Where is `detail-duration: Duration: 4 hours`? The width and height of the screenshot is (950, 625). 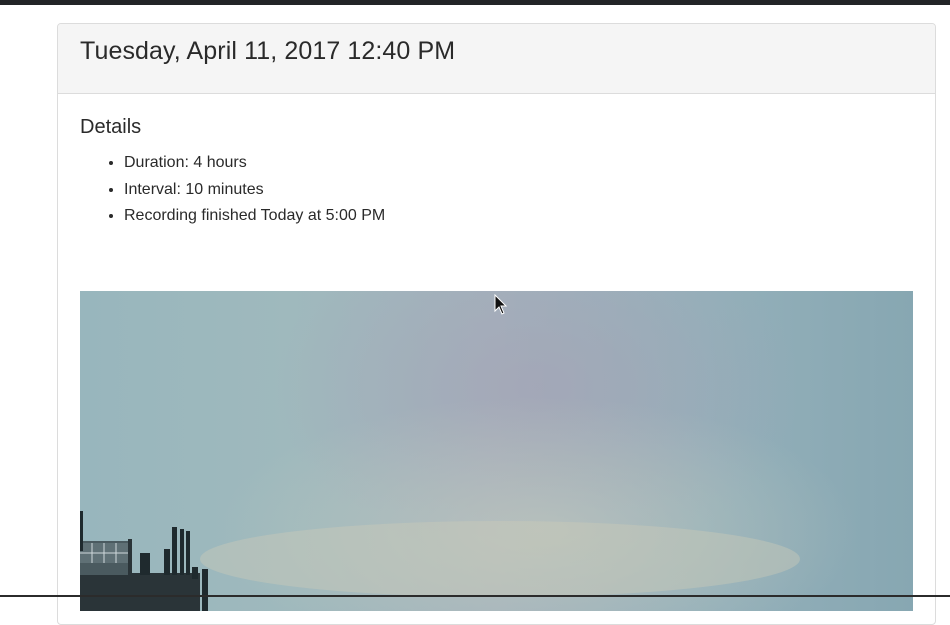
detail-duration: Duration: 4 hours is located at coordinates (254, 163).